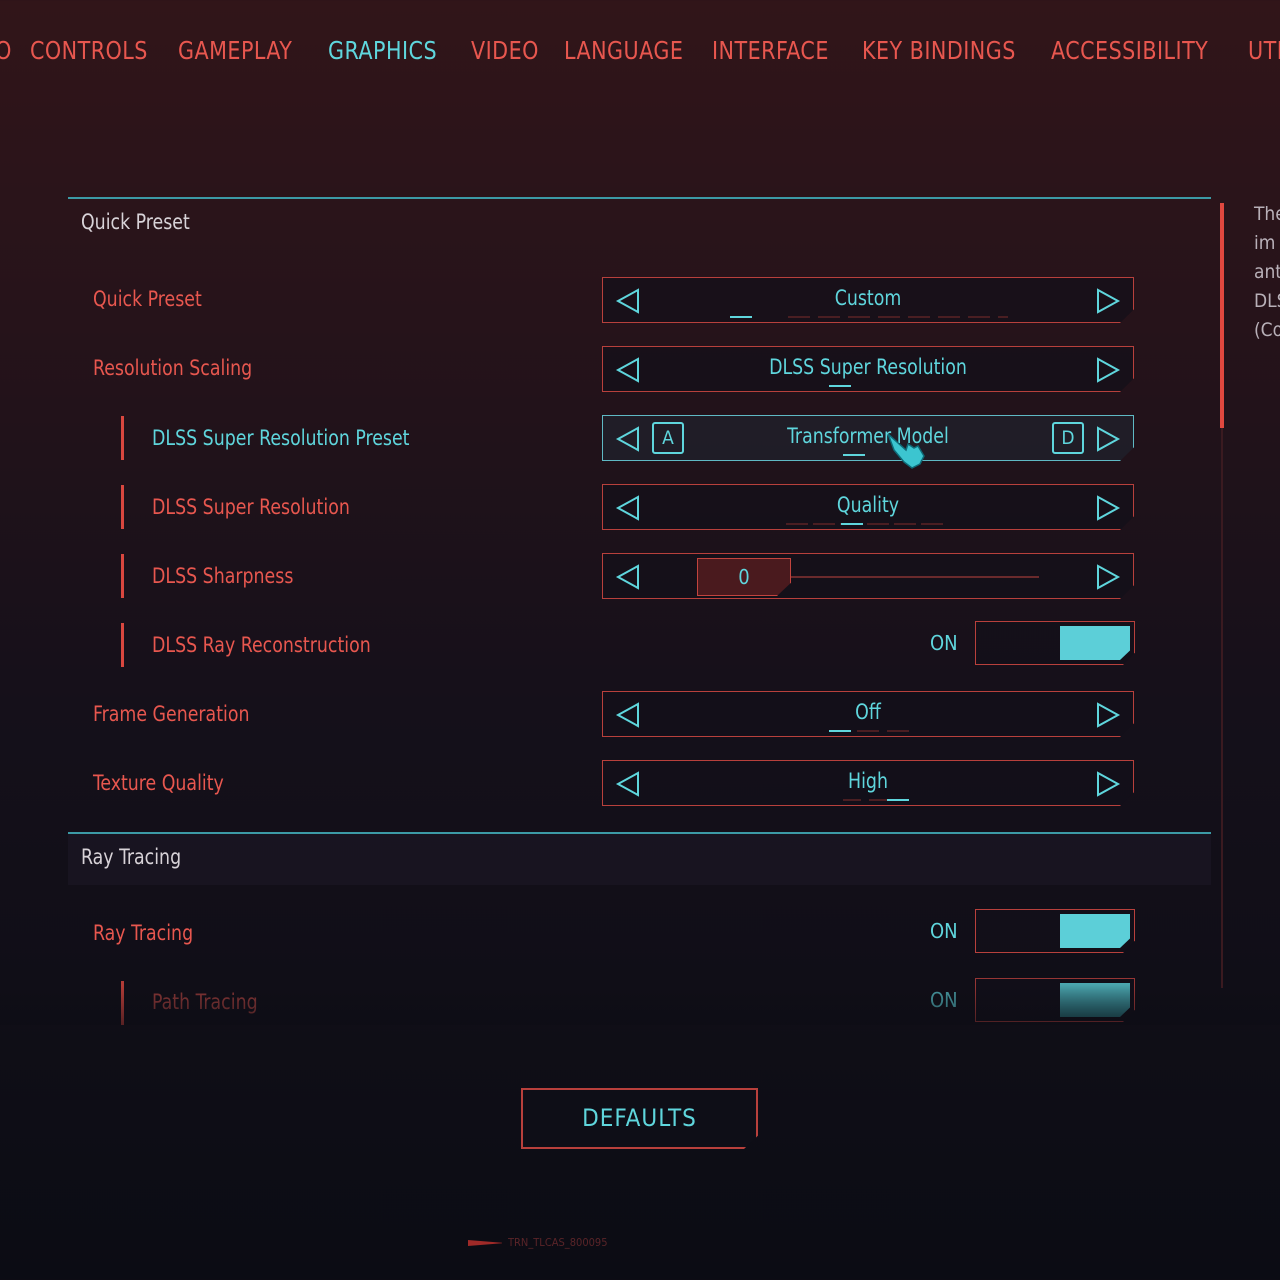 This screenshot has width=1280, height=1280. I want to click on setting-description: The im ant DLS (Co, so click(1267, 272).